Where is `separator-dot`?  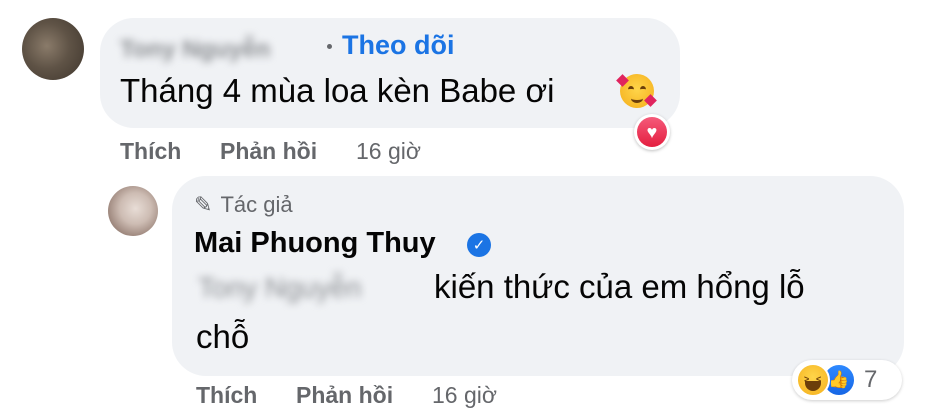 separator-dot is located at coordinates (329, 46).